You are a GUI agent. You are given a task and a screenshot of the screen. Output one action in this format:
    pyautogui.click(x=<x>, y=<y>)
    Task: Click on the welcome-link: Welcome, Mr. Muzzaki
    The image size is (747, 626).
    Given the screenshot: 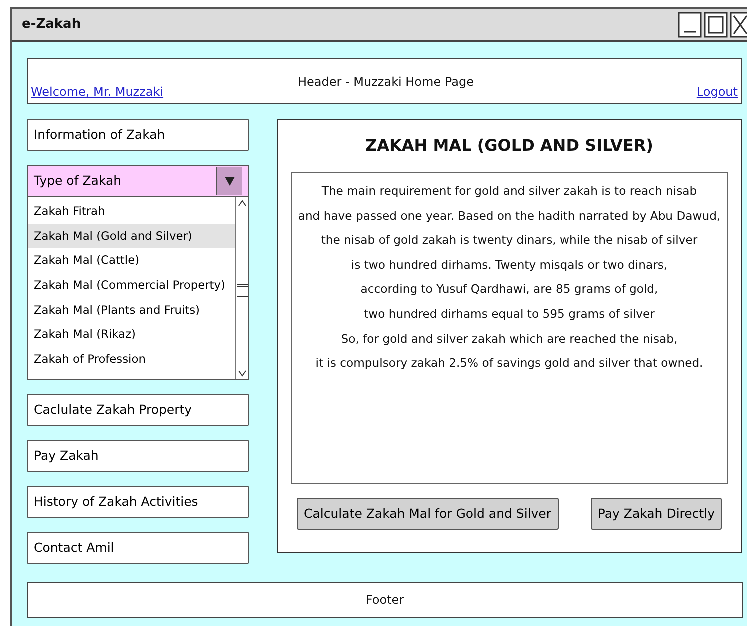 What is the action you would take?
    pyautogui.click(x=97, y=92)
    